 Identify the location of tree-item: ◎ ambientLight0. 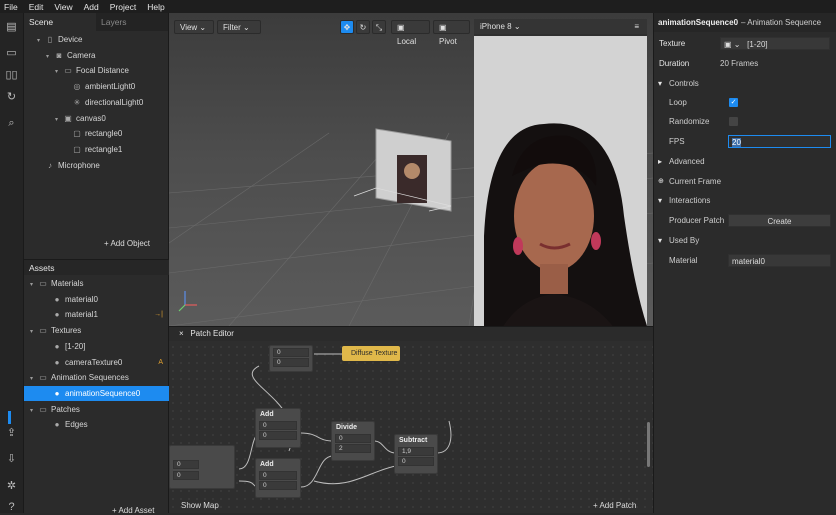
(100, 86).